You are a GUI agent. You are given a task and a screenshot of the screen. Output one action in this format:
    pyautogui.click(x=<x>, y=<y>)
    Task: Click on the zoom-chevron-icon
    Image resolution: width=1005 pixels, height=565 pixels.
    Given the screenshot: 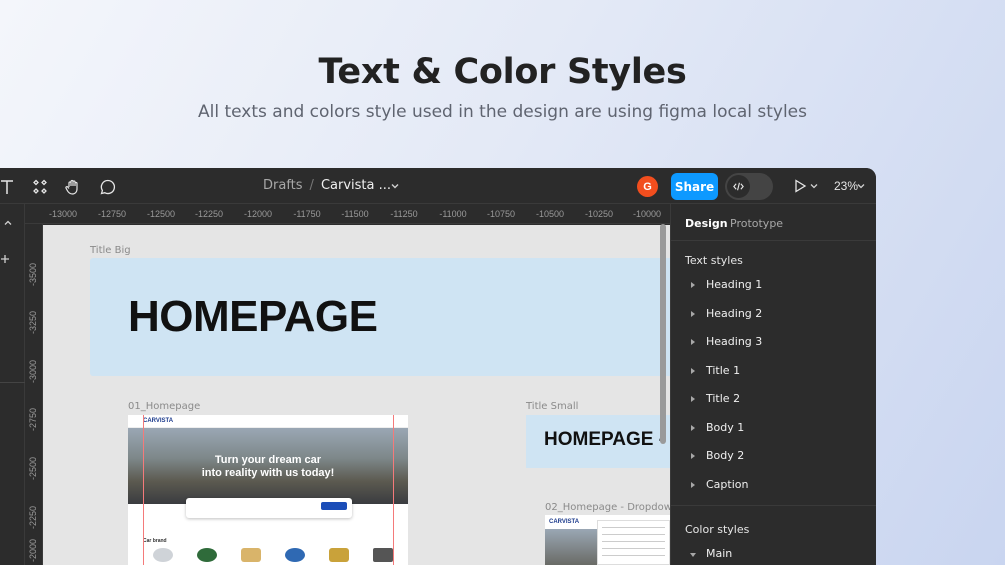 What is the action you would take?
    pyautogui.click(x=861, y=186)
    